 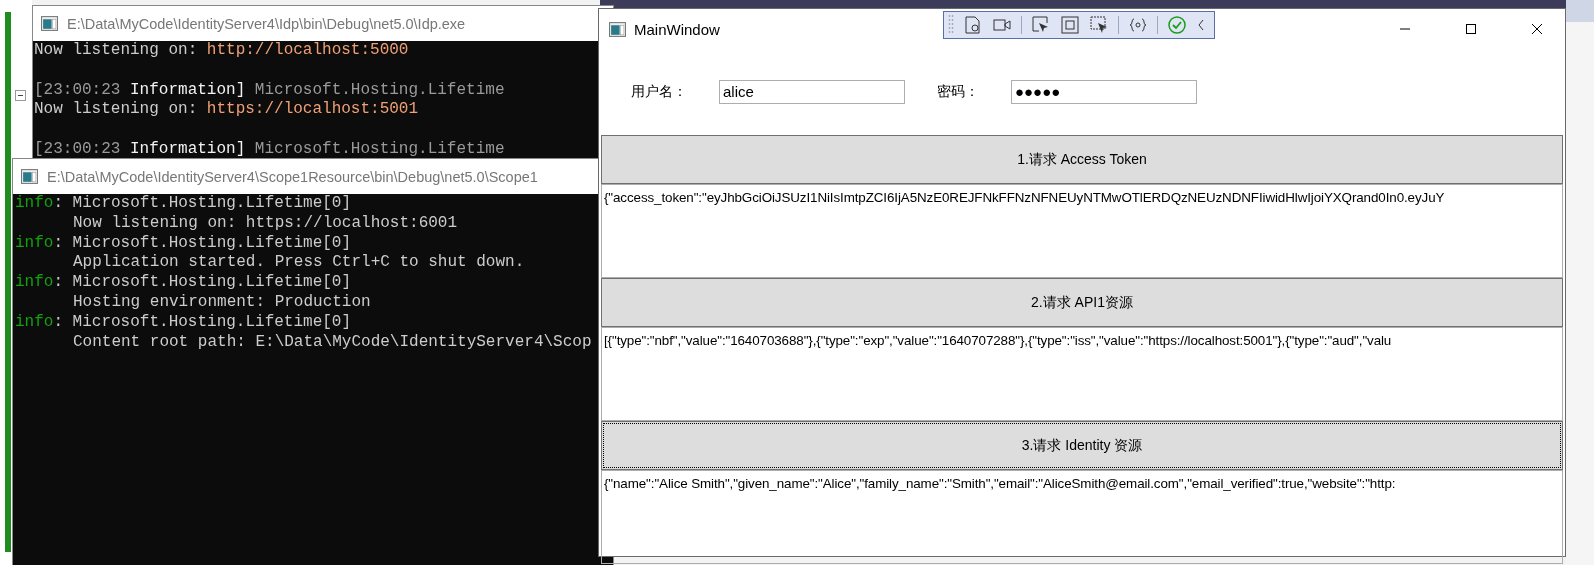 What do you see at coordinates (617, 29) in the screenshot?
I see `app-icon` at bounding box center [617, 29].